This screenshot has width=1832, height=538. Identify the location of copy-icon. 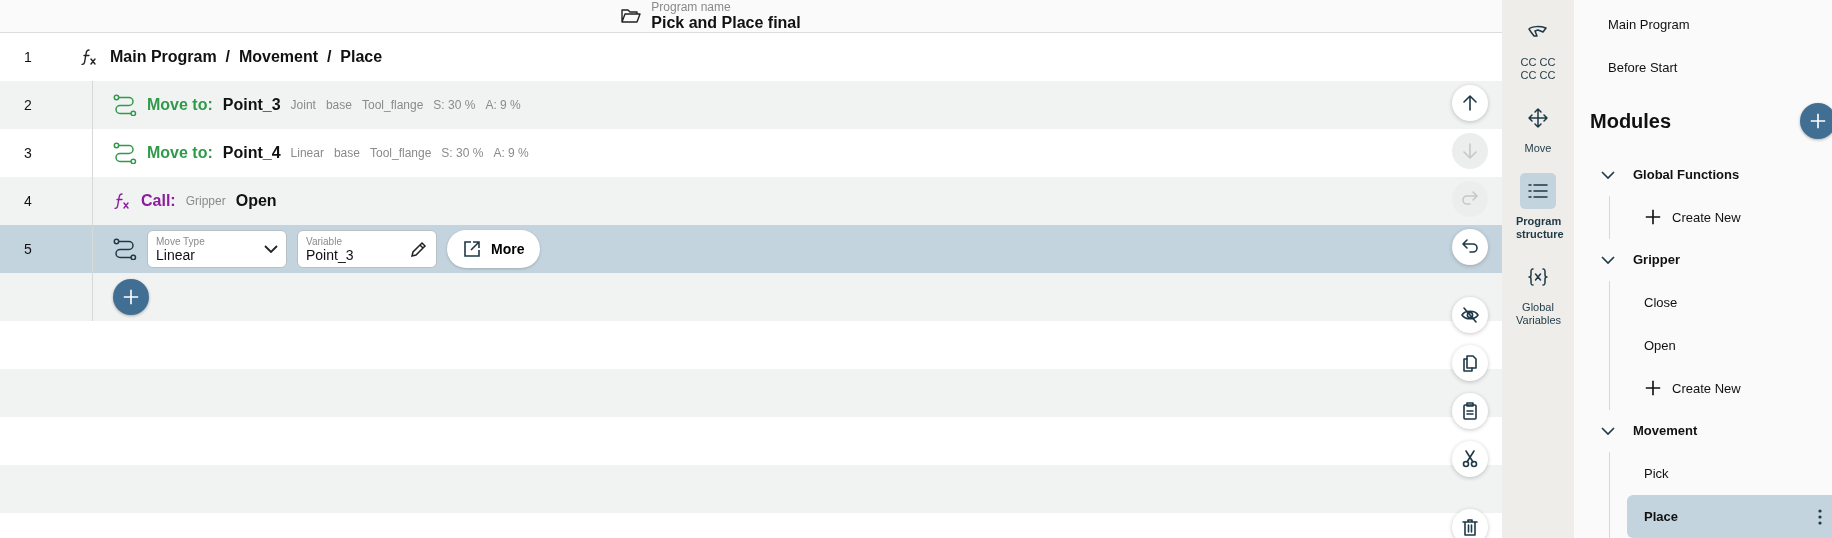
(1470, 363).